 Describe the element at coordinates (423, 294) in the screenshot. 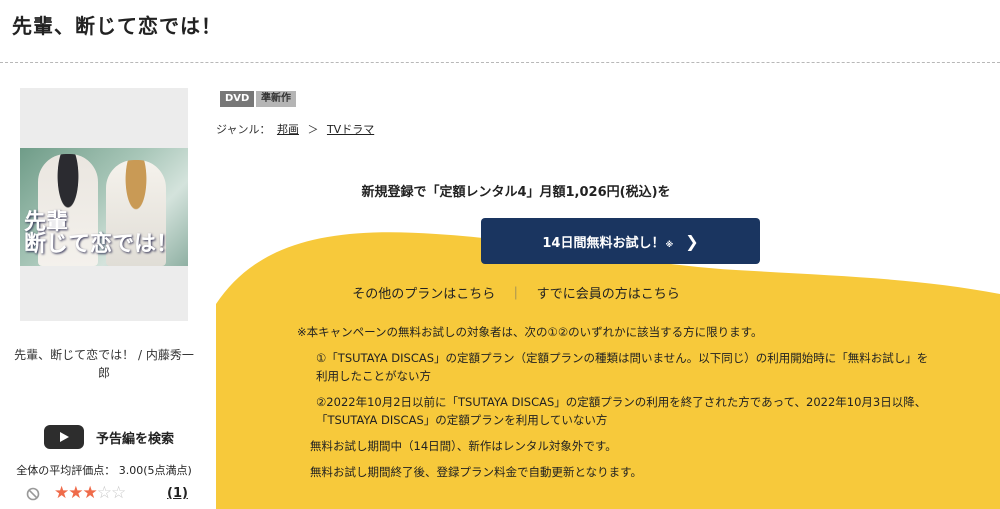

I see `other-plans-link: その他のプランはこちら` at that location.